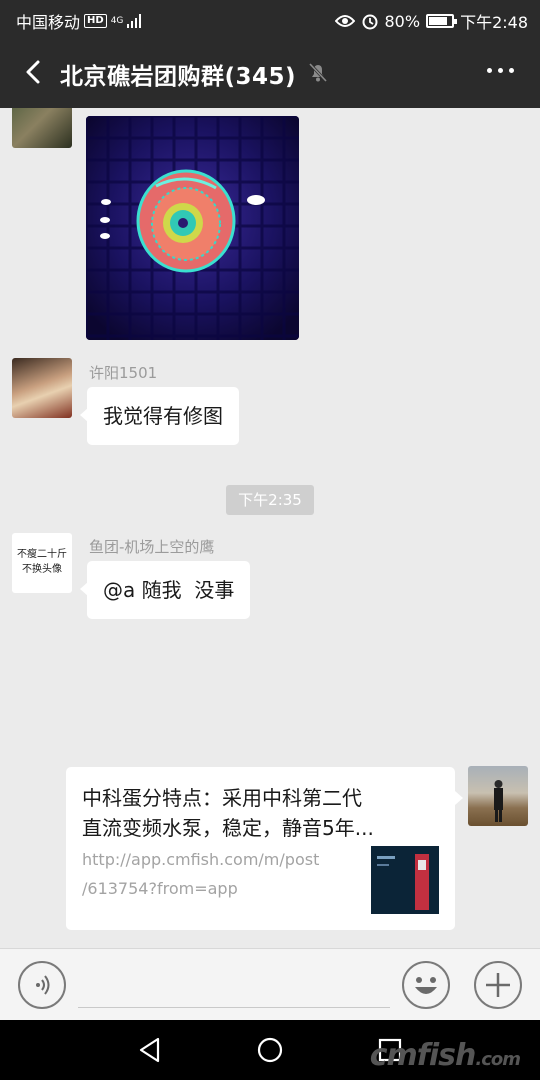 The height and width of the screenshot is (1080, 540). I want to click on link-url-line: http://app.cmfish.com/m/post, so click(201, 859).